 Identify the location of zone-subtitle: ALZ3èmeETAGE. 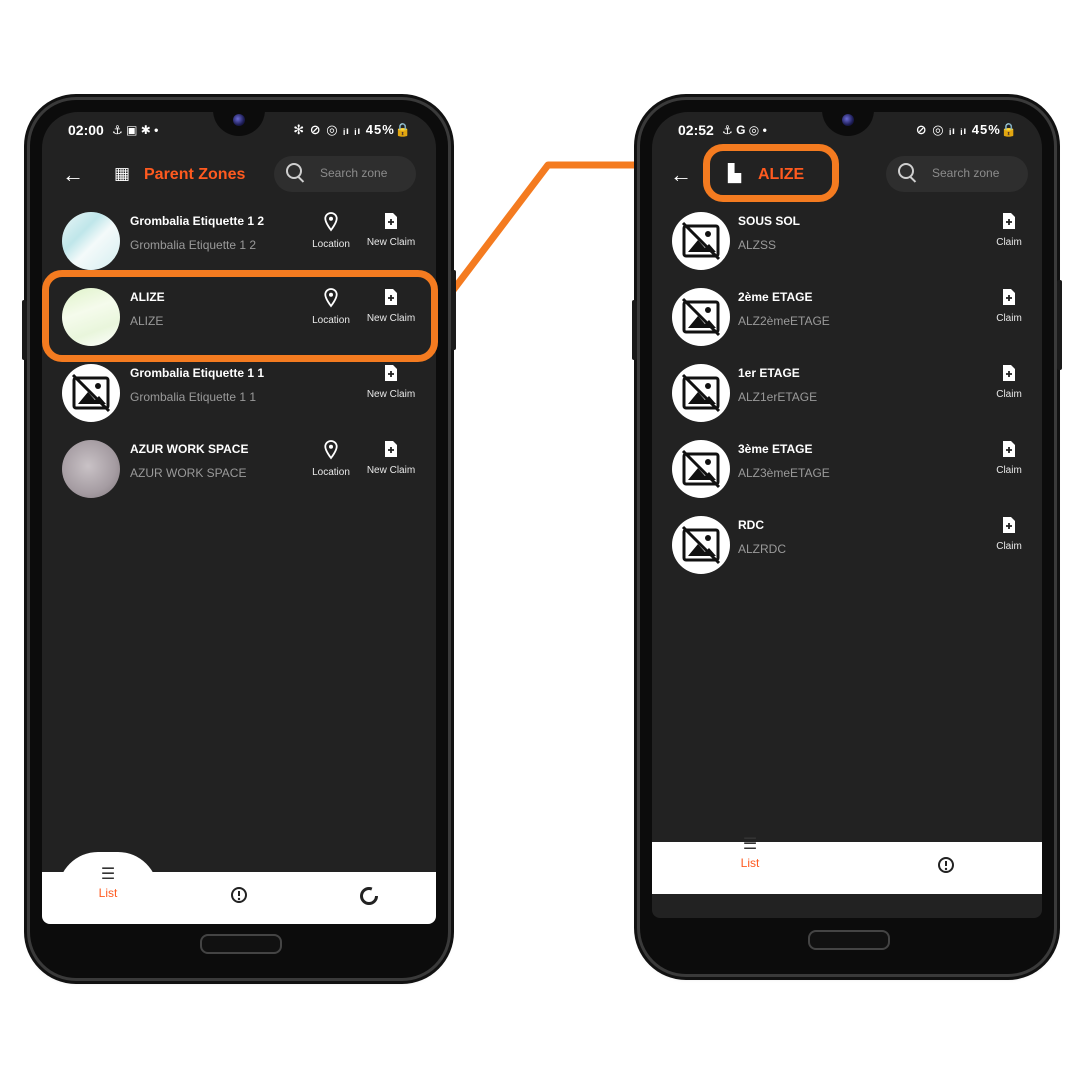
(784, 473).